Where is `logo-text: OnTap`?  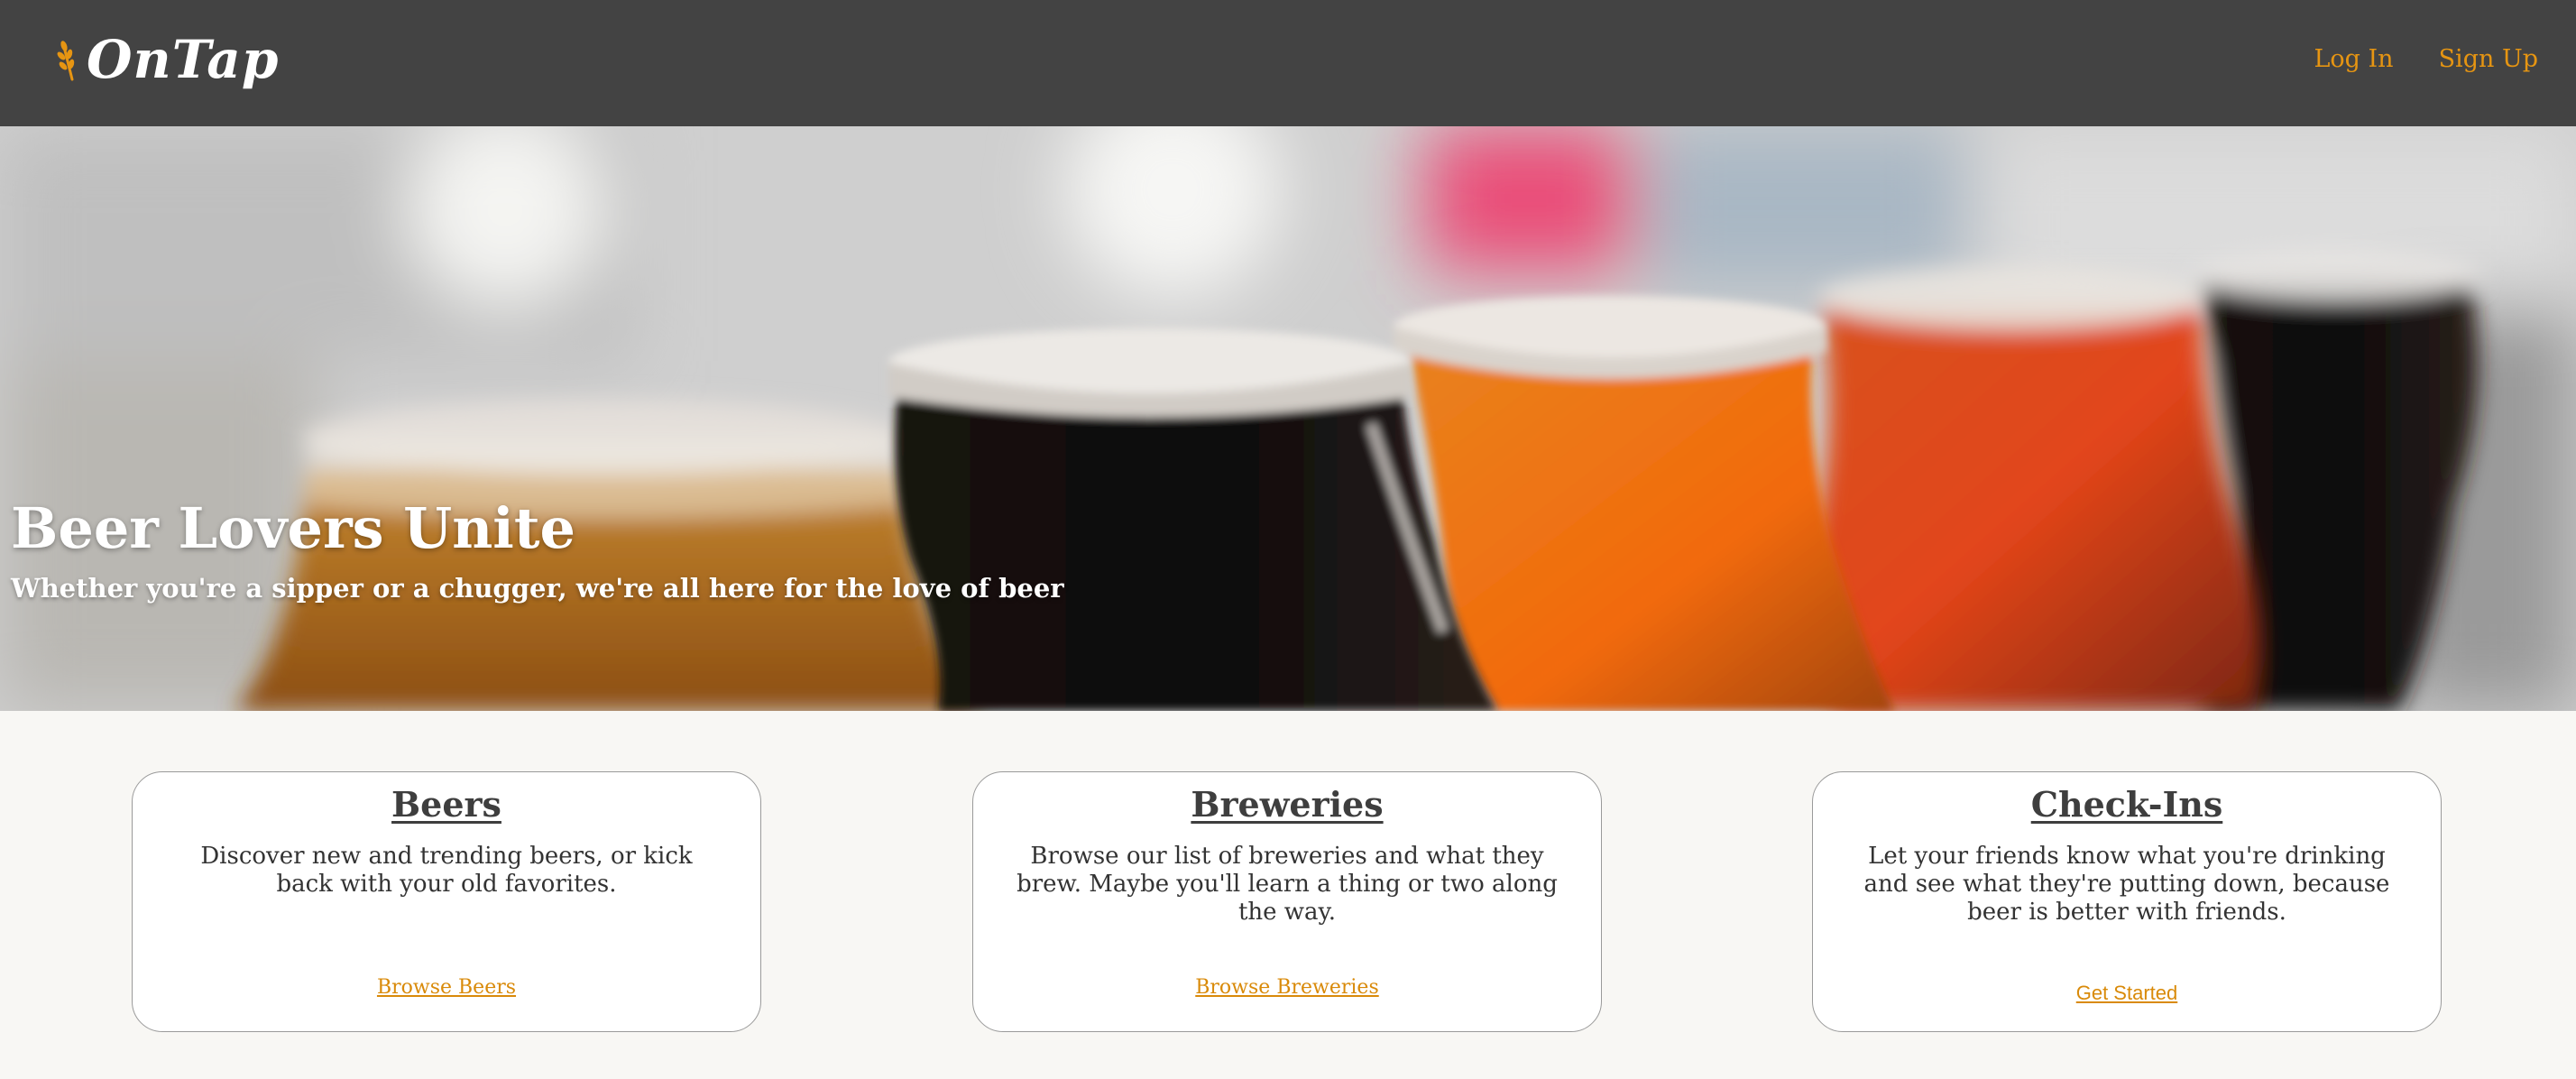 logo-text: OnTap is located at coordinates (184, 60).